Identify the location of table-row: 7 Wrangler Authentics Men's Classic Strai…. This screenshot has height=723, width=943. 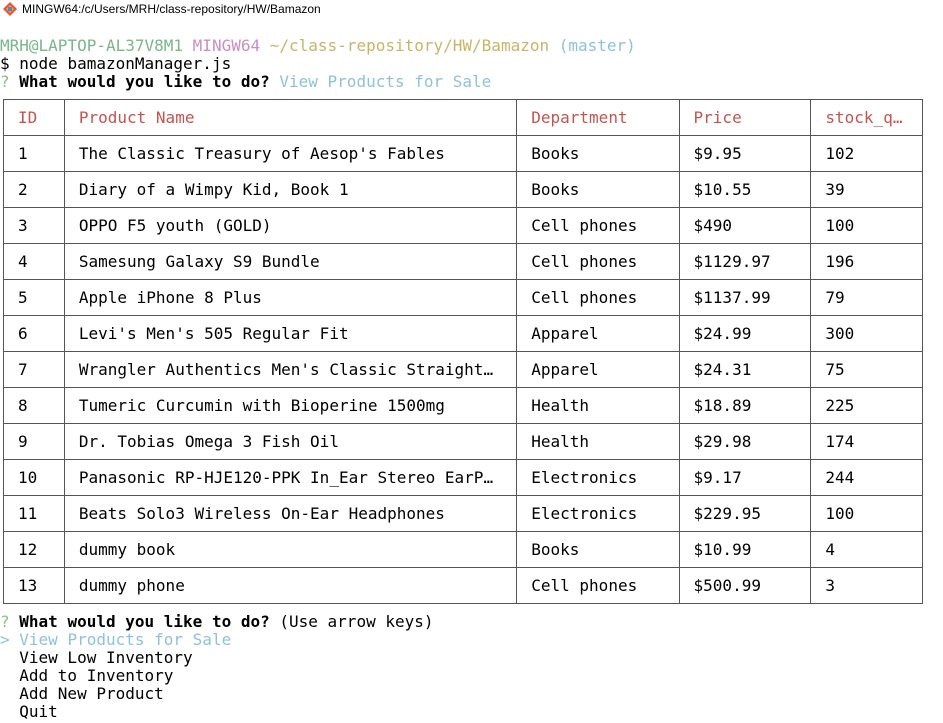
(463, 369).